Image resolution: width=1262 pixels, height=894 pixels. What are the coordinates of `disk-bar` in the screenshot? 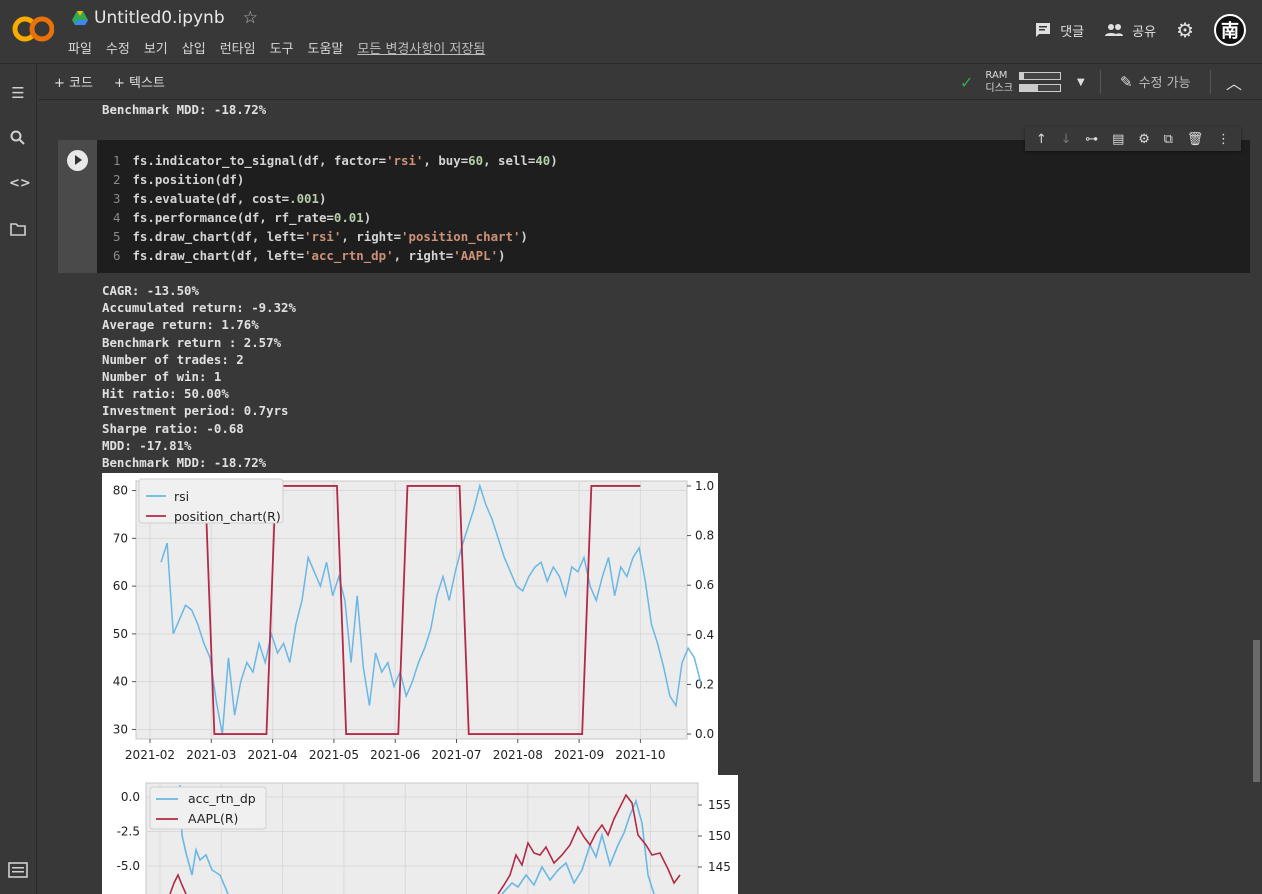 It's located at (1040, 88).